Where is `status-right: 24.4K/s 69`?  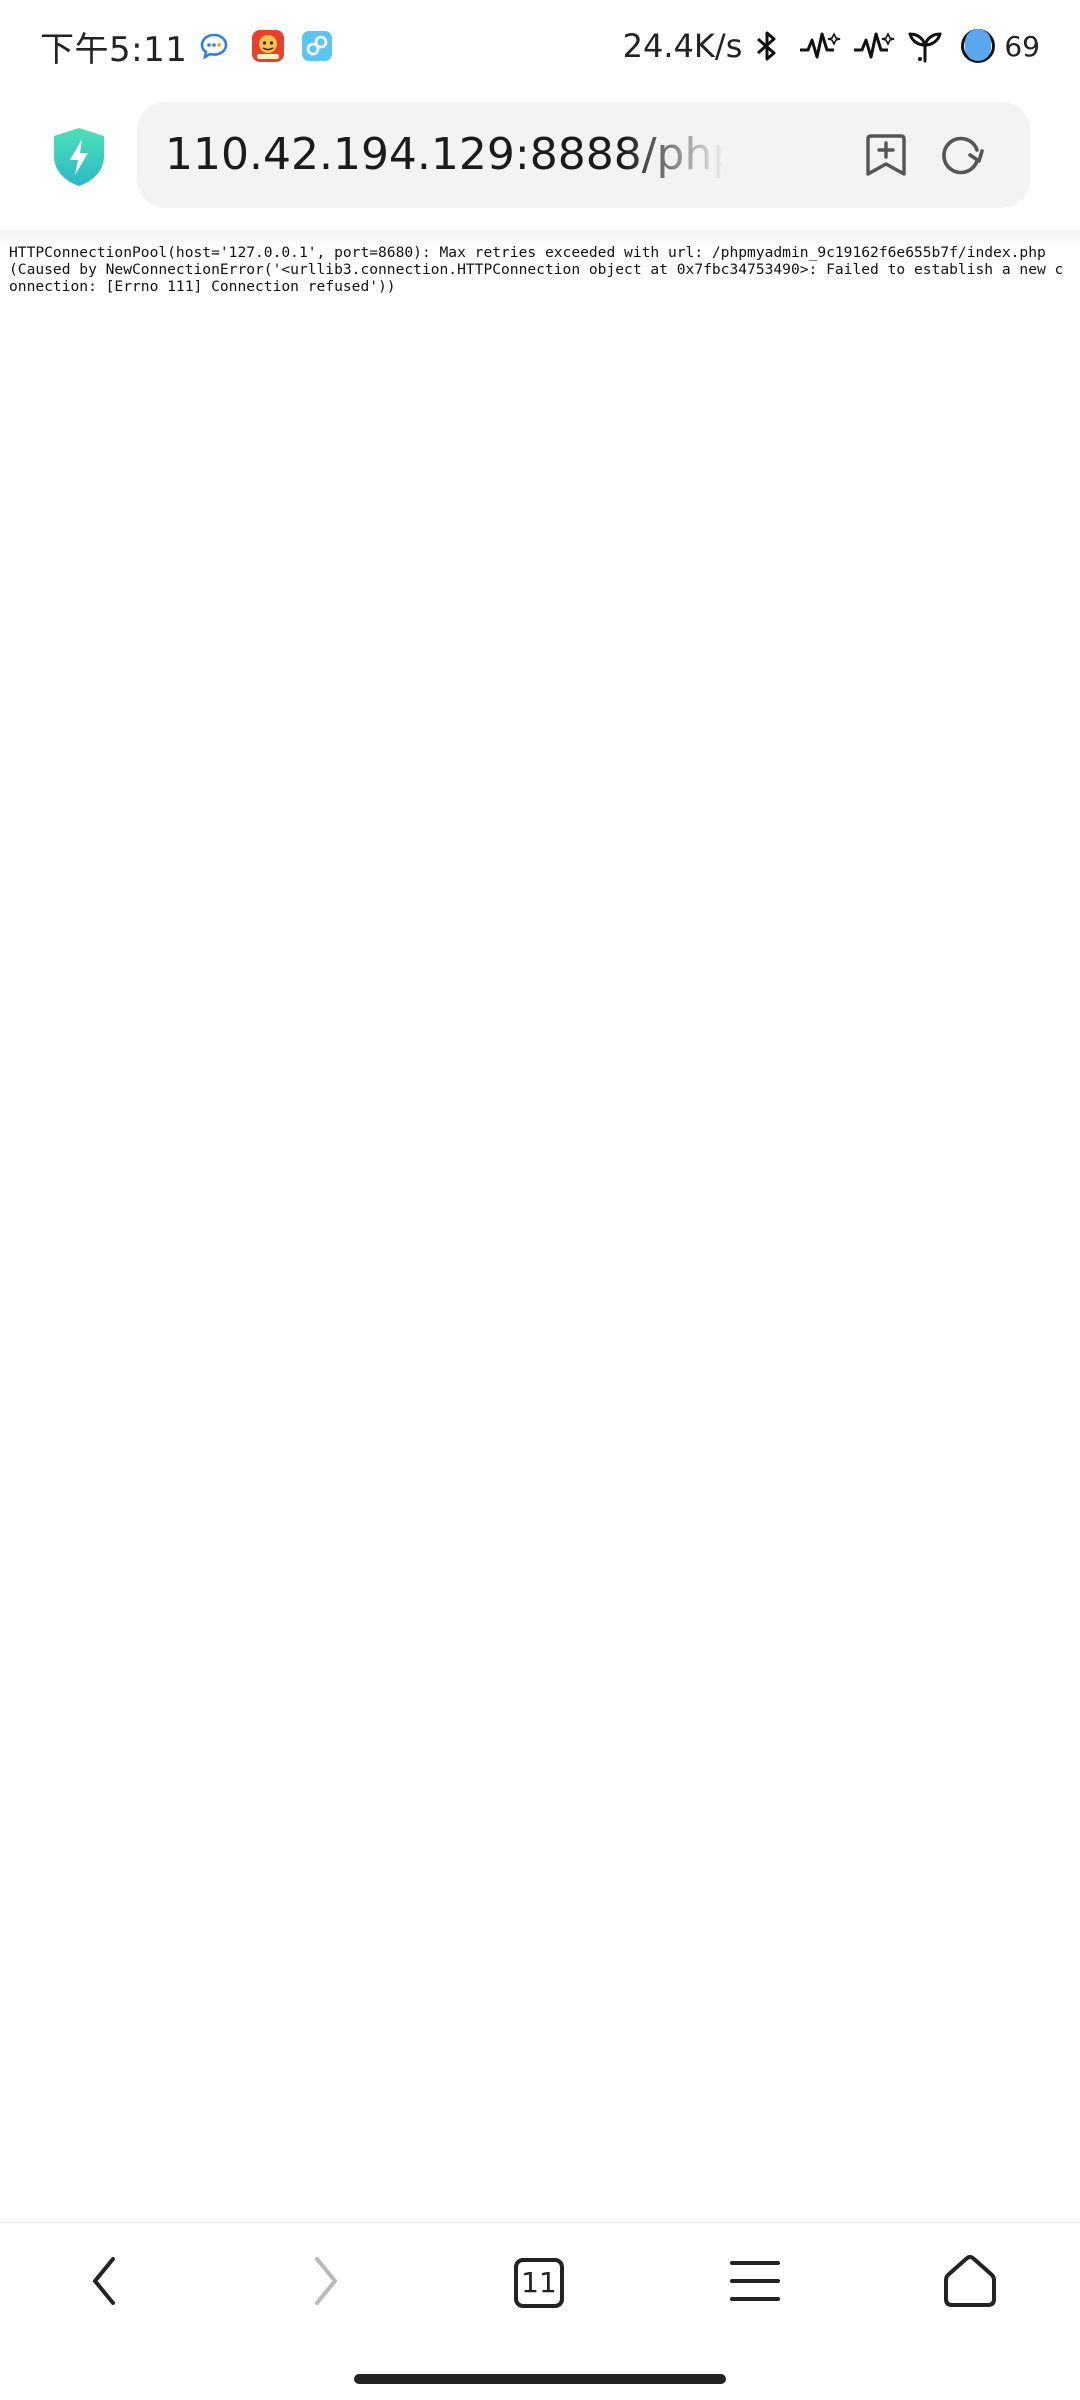
status-right: 24.4K/s 69 is located at coordinates (831, 46).